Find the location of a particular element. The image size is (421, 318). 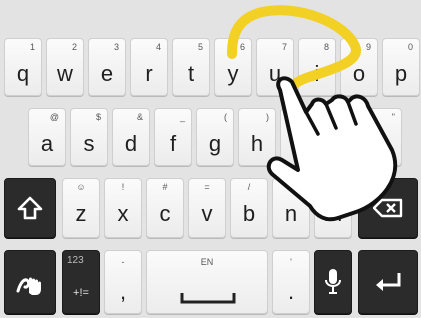

key-m: ? m is located at coordinates (333, 208).